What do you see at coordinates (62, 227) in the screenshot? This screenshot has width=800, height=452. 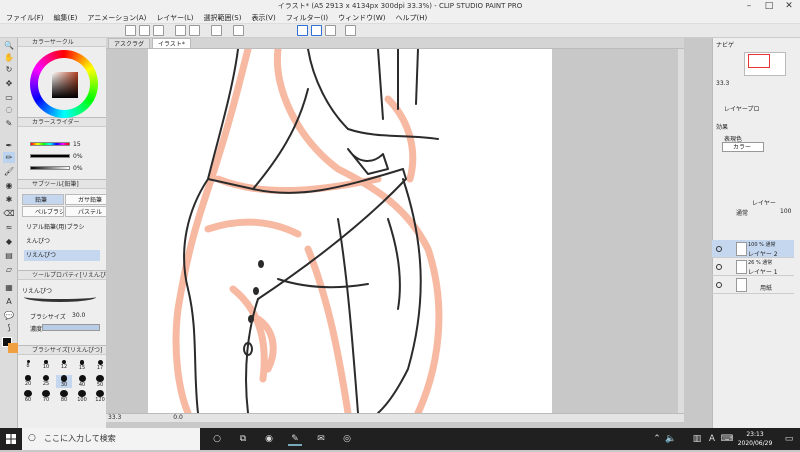 I see `subtool-item: リアル鉛筆(用)ブラシ` at bounding box center [62, 227].